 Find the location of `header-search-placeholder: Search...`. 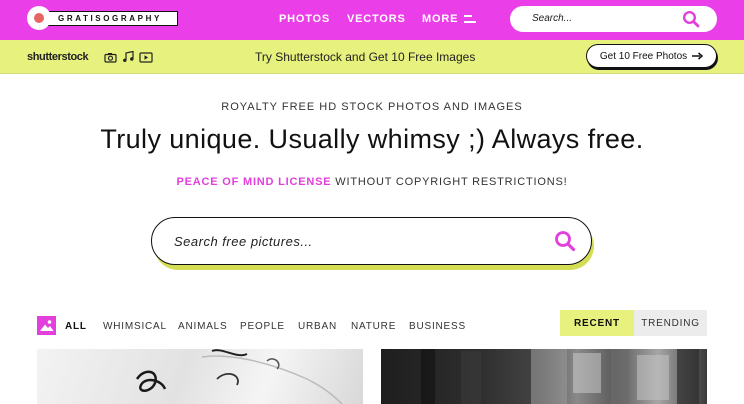

header-search-placeholder: Search... is located at coordinates (552, 18).